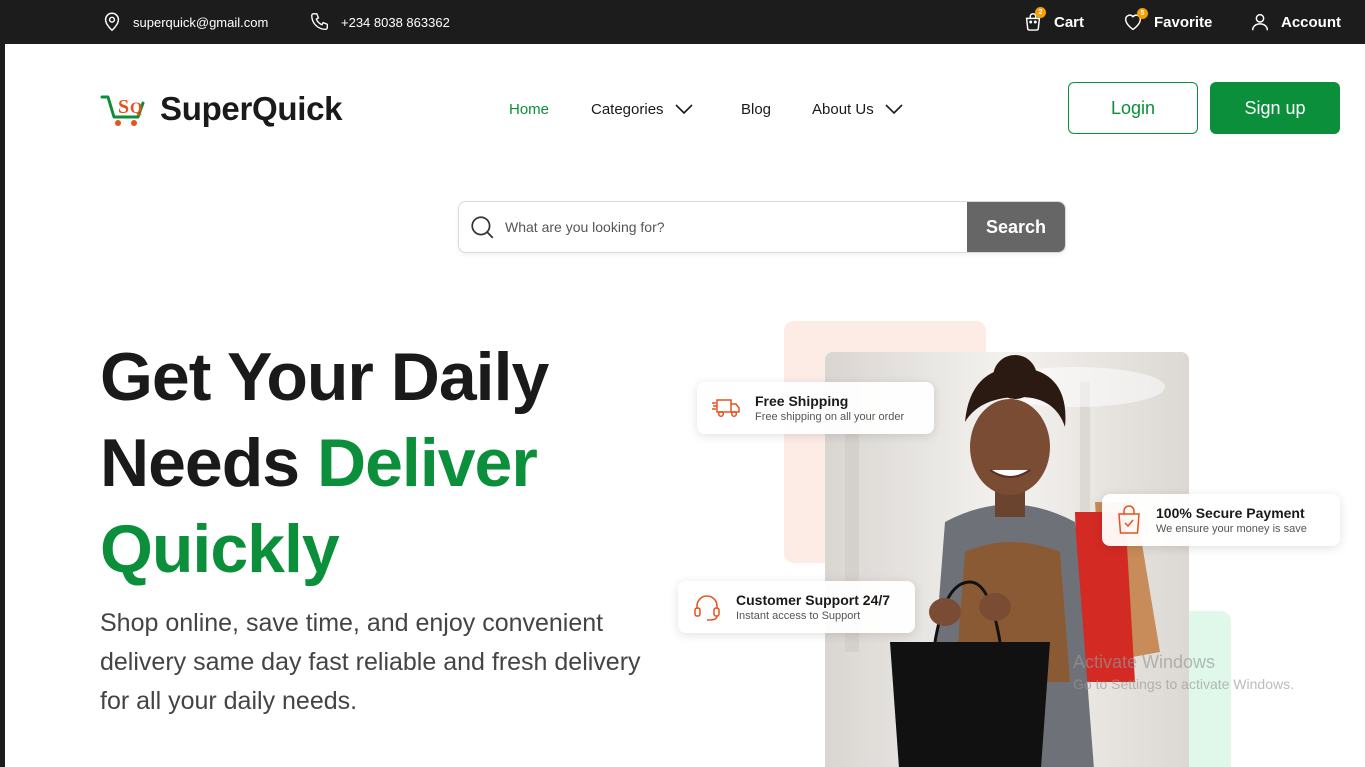  I want to click on logo: S Q SuperQuick, so click(221, 109).